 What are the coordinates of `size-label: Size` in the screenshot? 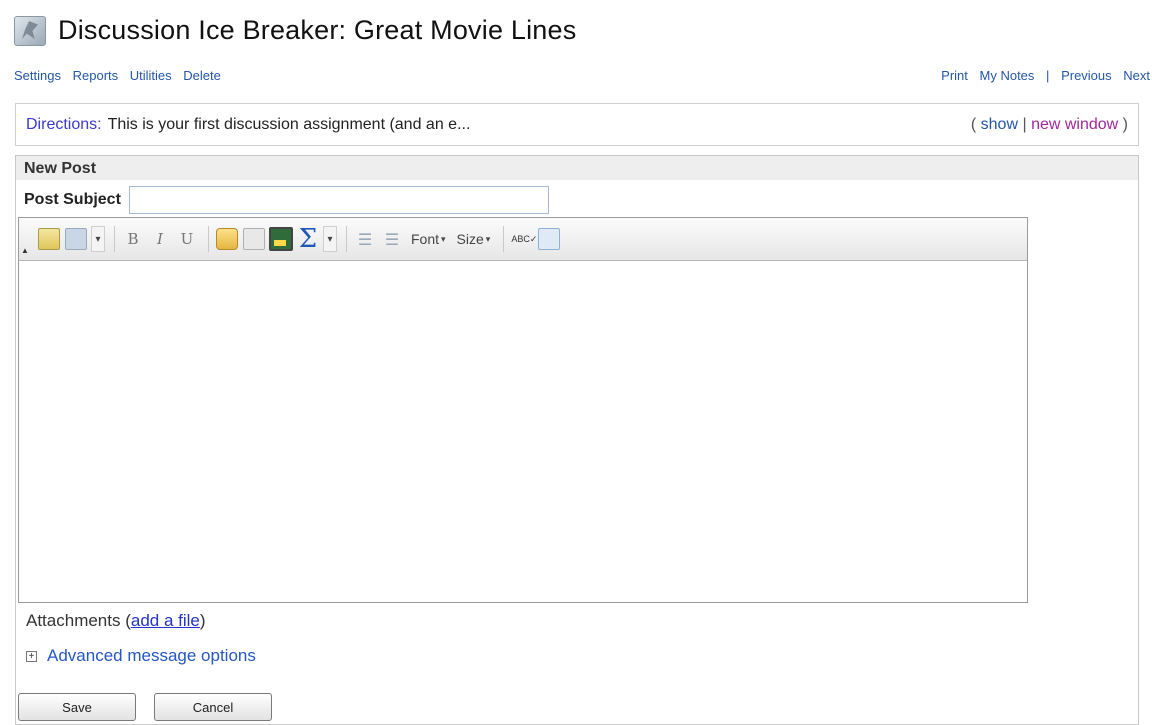 It's located at (470, 239).